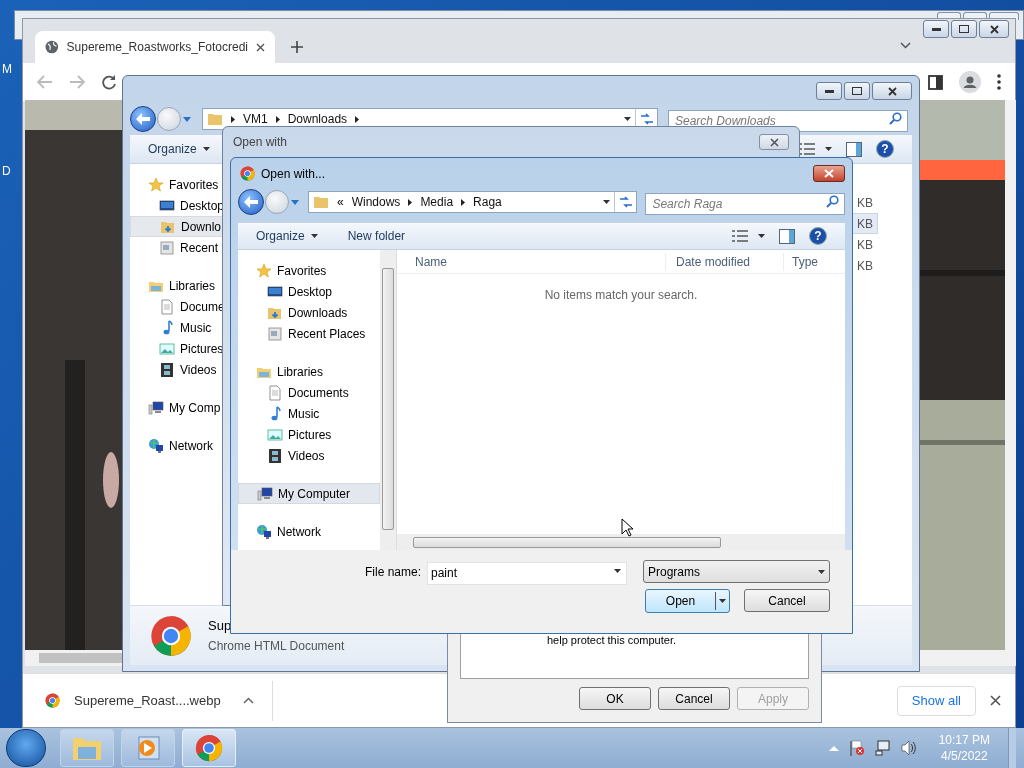  Describe the element at coordinates (437, 202) in the screenshot. I see `breadcrumb-item: Media` at that location.